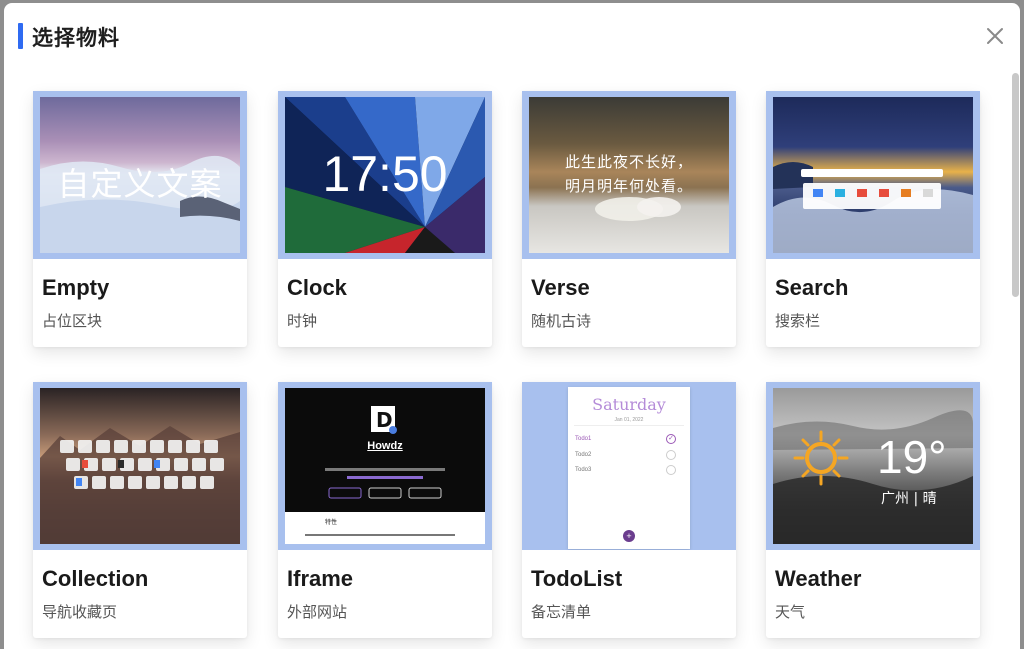  I want to click on material-card-search: Search 搜索栏, so click(873, 219).